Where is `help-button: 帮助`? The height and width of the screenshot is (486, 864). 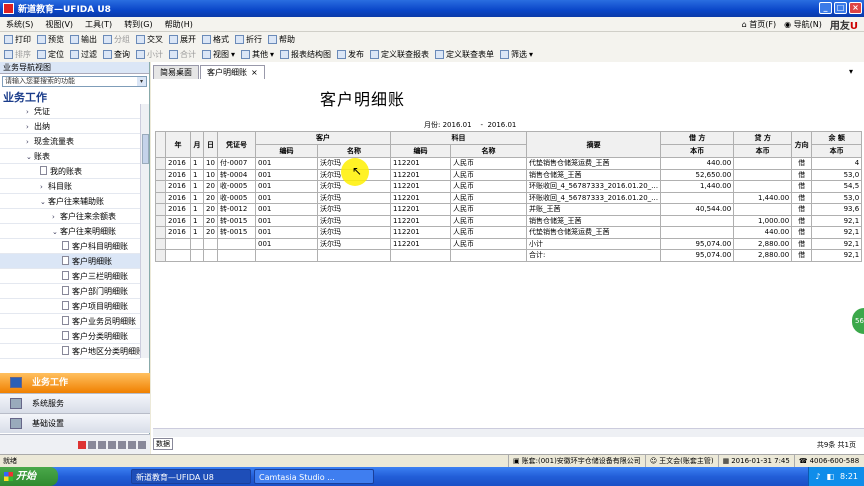
help-button: 帮助 is located at coordinates (281, 39).